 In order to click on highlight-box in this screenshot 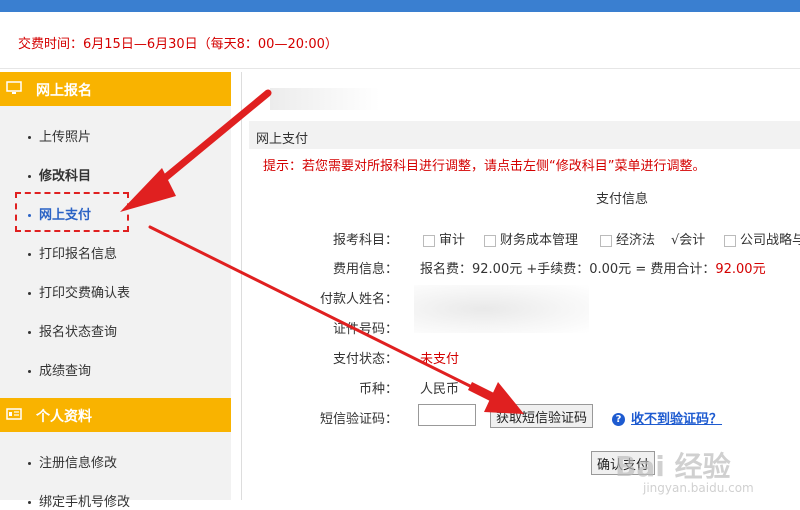, I will do `click(72, 212)`.